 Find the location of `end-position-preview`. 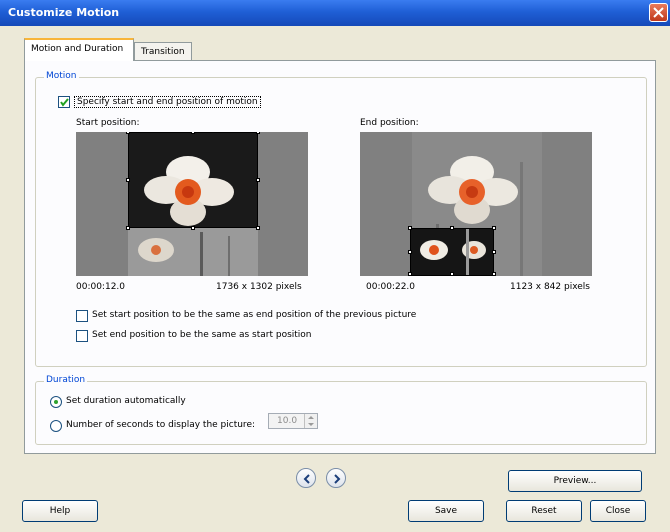

end-position-preview is located at coordinates (476, 204).